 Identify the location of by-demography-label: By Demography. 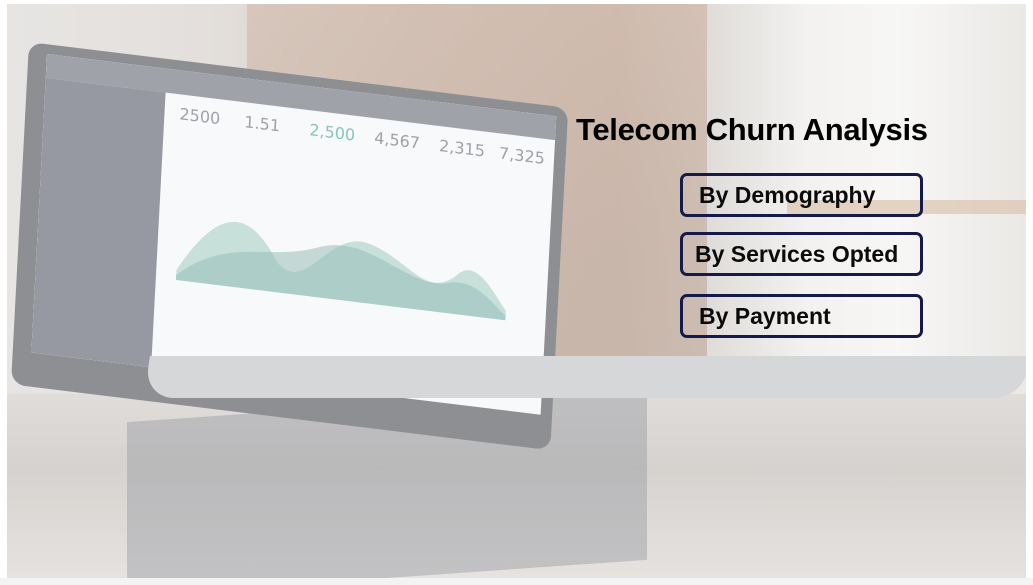
(787, 194).